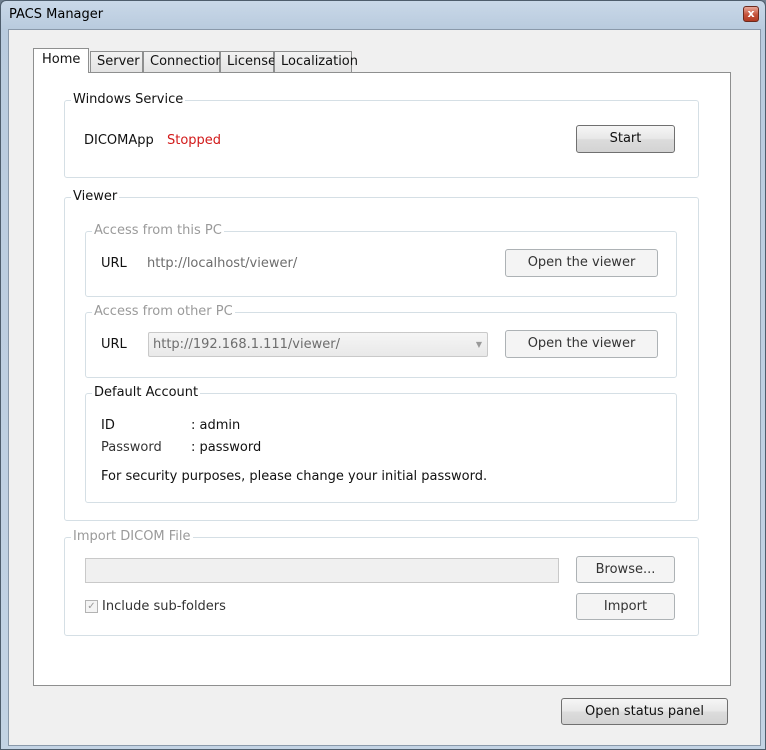 The image size is (766, 750). Describe the element at coordinates (108, 425) in the screenshot. I see `account-id-label: ID` at that location.